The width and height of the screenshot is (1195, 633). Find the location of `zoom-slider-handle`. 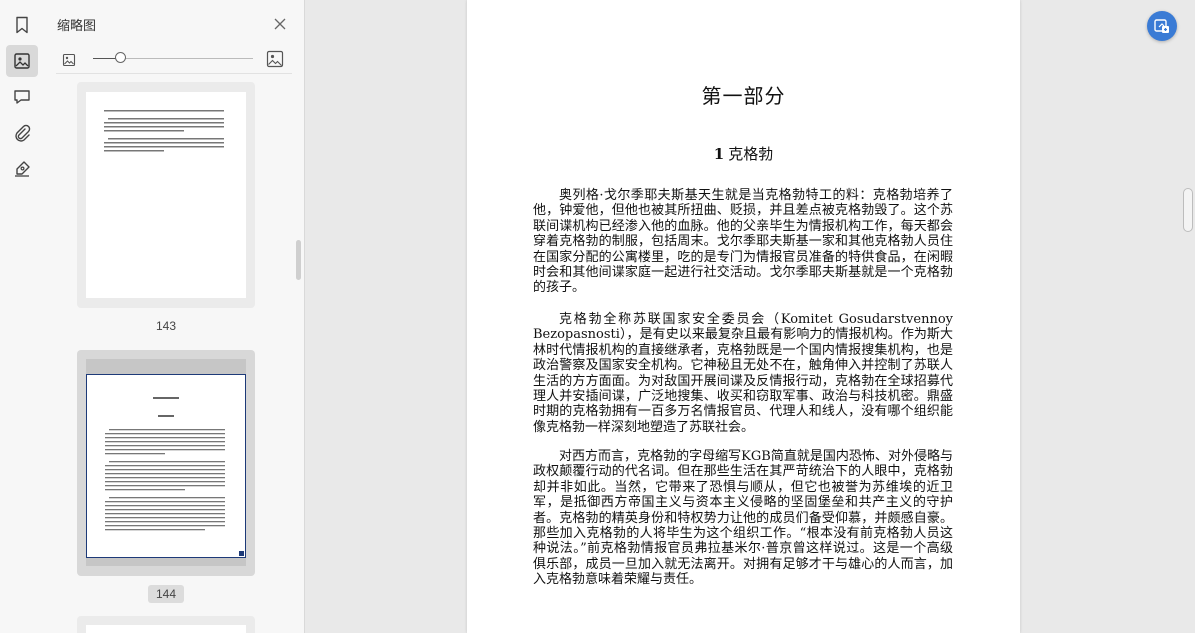

zoom-slider-handle is located at coordinates (120, 57).